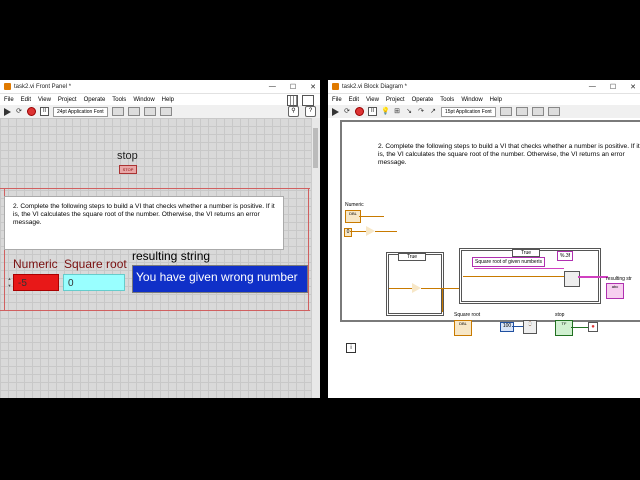 Image resolution: width=640 pixels, height=480 pixels. What do you see at coordinates (348, 232) in the screenshot?
I see `zero-constant: 0` at bounding box center [348, 232].